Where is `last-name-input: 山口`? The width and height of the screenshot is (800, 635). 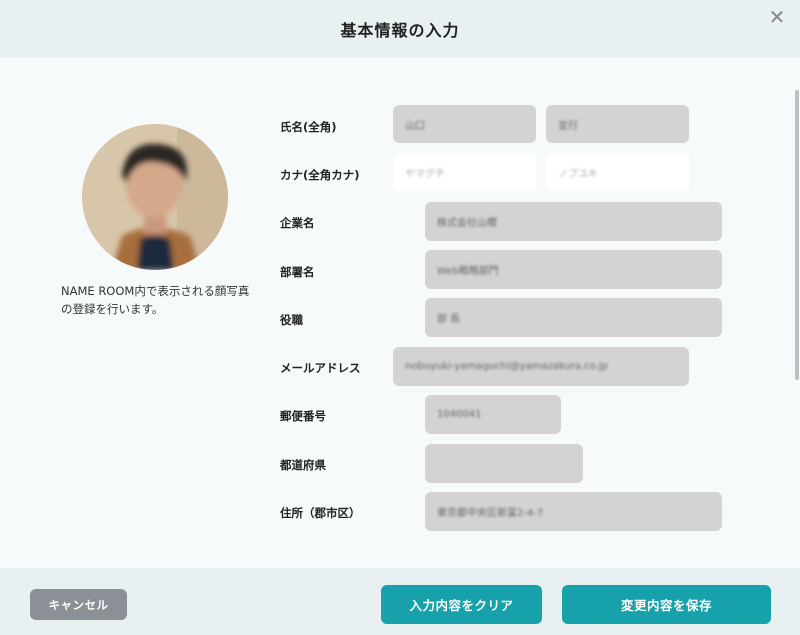
last-name-input: 山口 is located at coordinates (464, 124).